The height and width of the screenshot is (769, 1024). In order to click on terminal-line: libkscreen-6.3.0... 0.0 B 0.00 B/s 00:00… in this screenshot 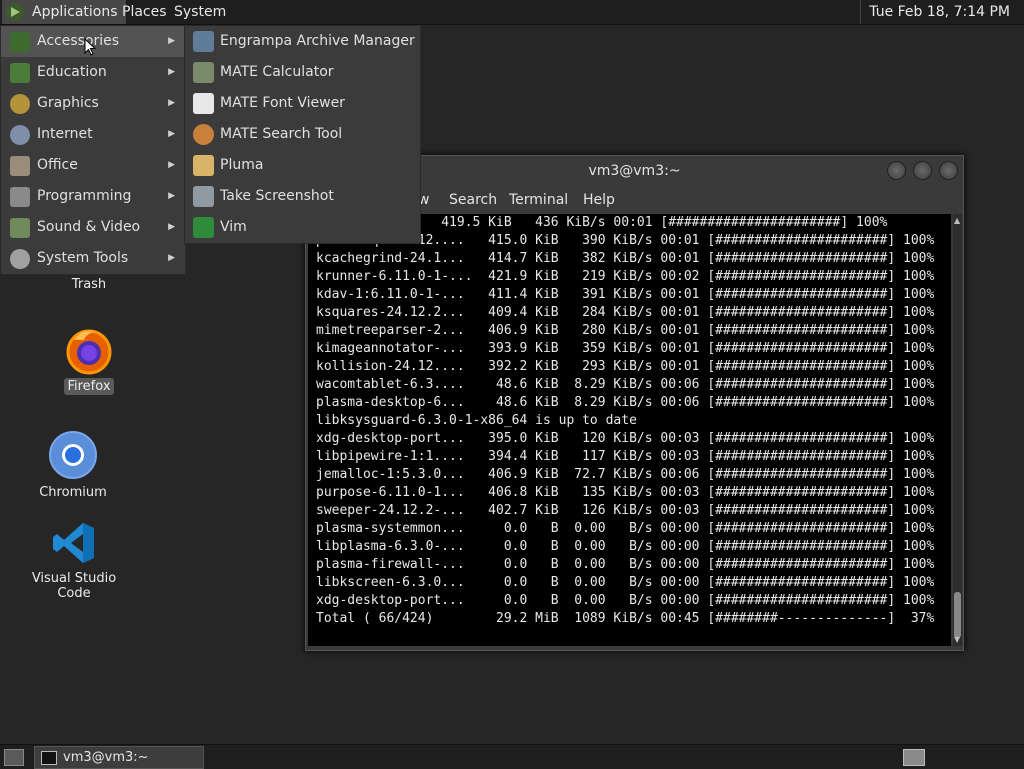, I will do `click(625, 582)`.